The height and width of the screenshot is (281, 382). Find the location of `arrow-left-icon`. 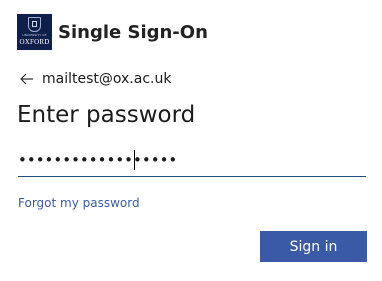

arrow-left-icon is located at coordinates (27, 79).